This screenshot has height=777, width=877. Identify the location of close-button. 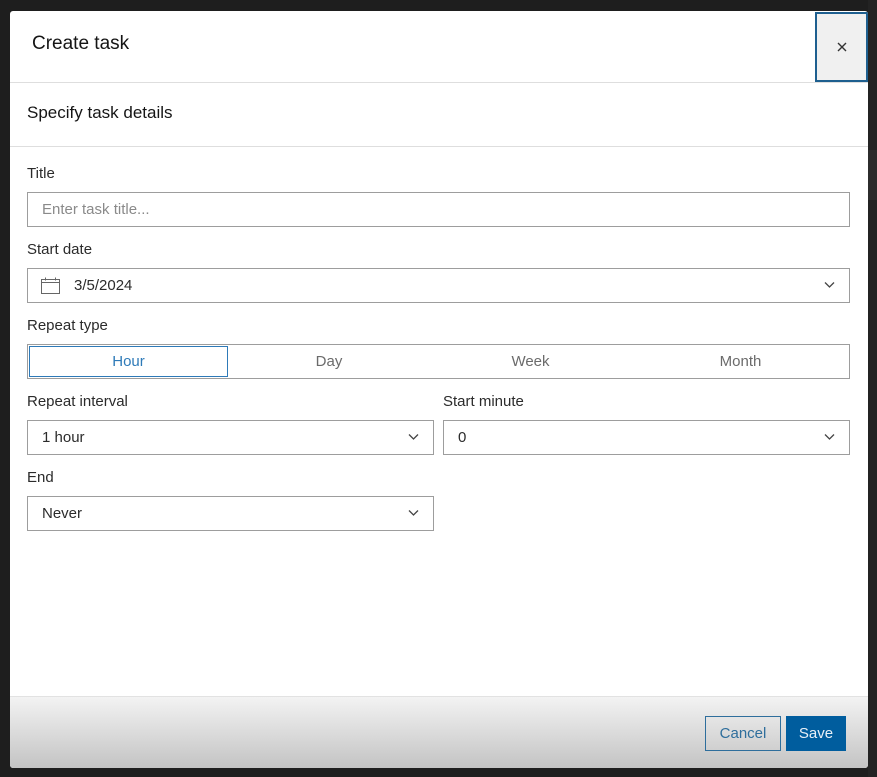
(841, 47).